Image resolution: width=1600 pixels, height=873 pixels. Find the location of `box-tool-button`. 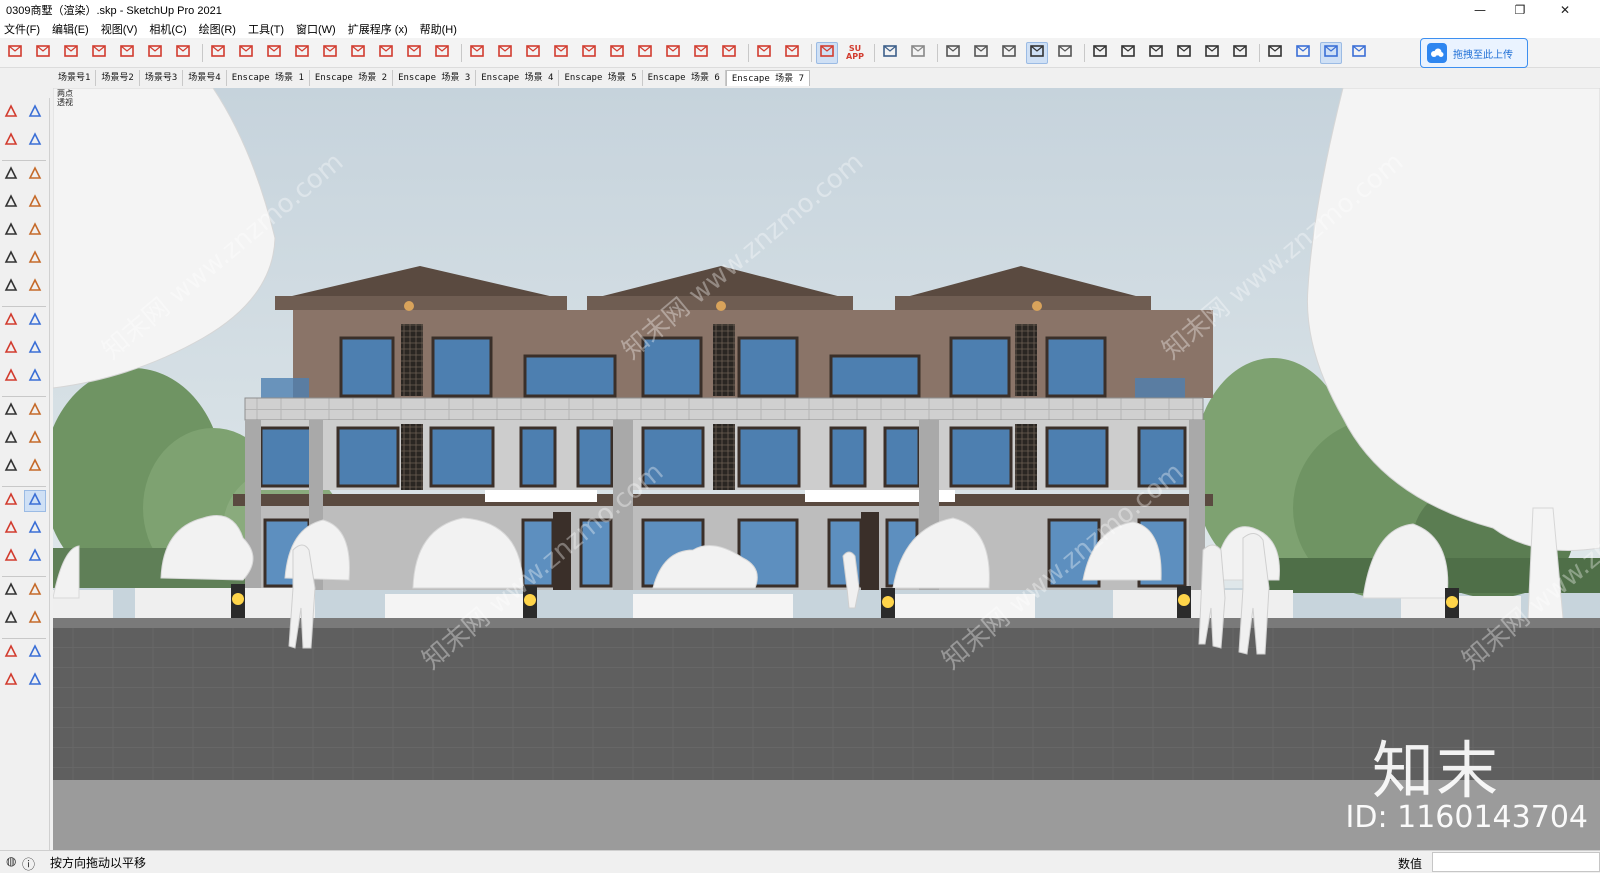

box-tool-button is located at coordinates (890, 53).